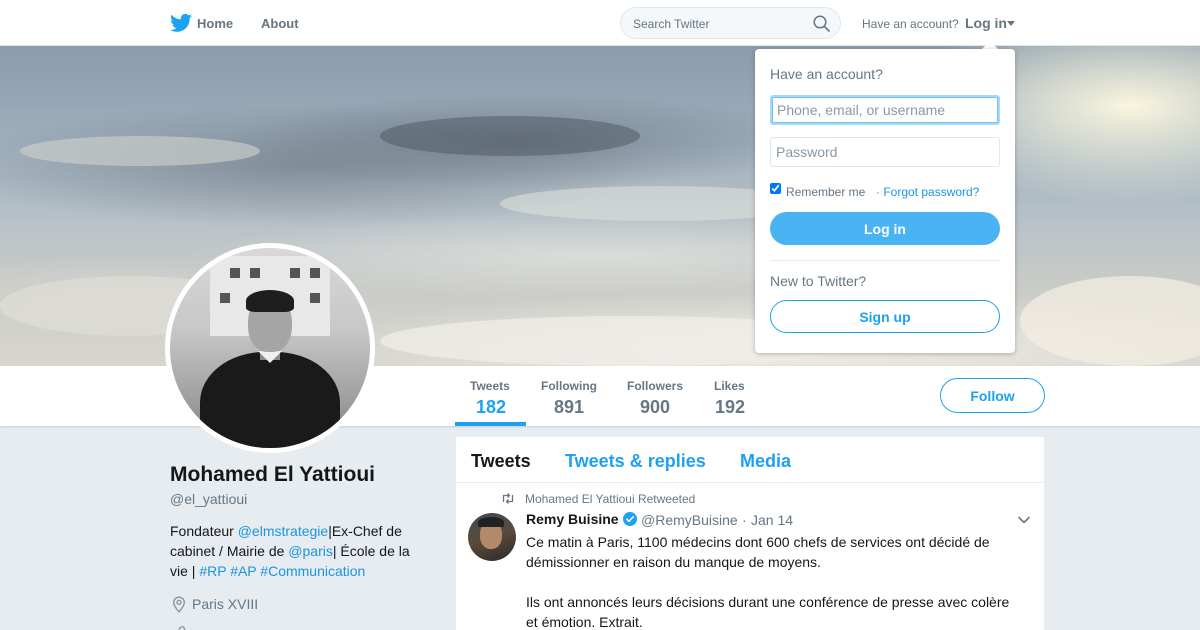 Image resolution: width=1200 pixels, height=630 pixels. I want to click on stat-likes-label: Likes, so click(729, 386).